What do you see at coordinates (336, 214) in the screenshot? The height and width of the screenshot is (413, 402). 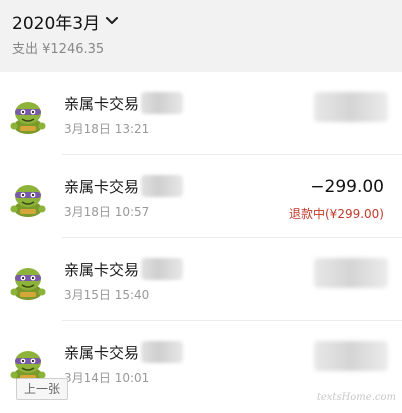 I see `refund-status: 退款中(¥299.00)` at bounding box center [336, 214].